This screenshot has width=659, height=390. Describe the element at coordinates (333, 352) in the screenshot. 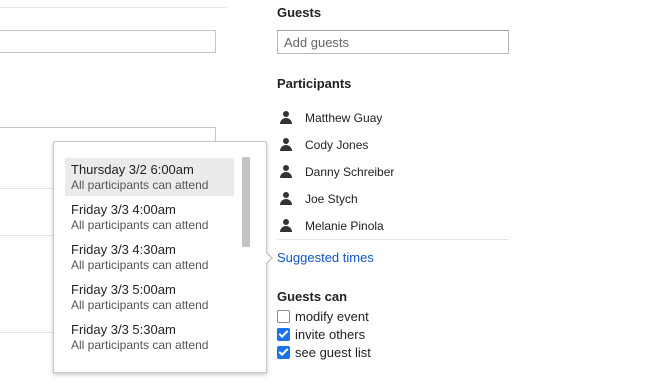

I see `see-guest-list-label: see guest list` at that location.